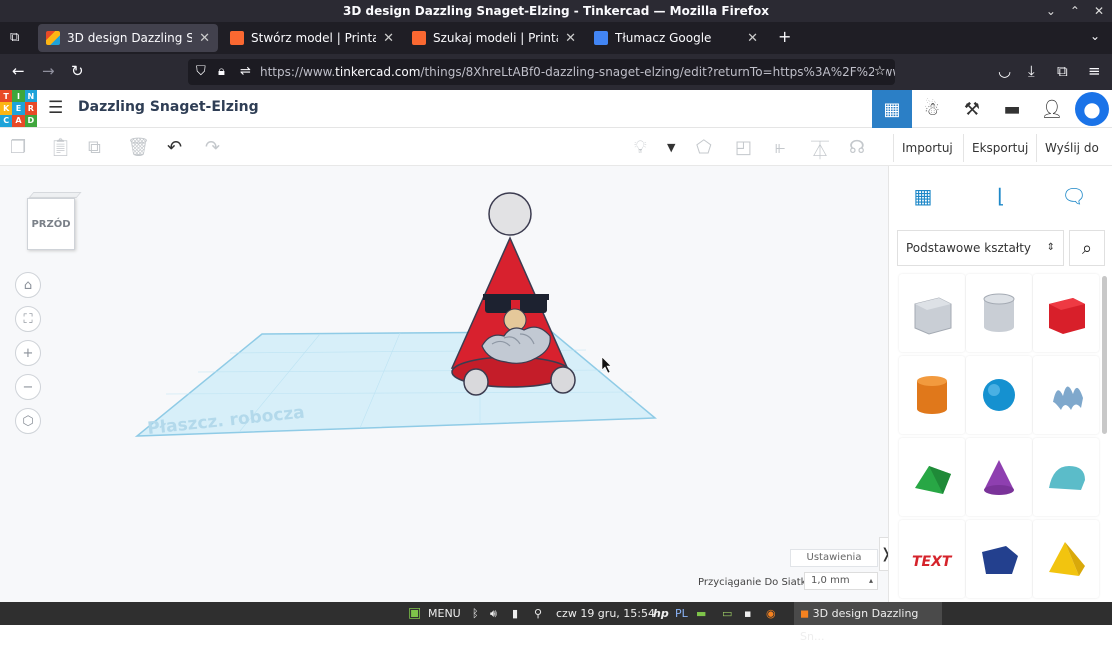 This screenshot has height=648, width=1112. I want to click on group-icon: ⬠, so click(704, 147).